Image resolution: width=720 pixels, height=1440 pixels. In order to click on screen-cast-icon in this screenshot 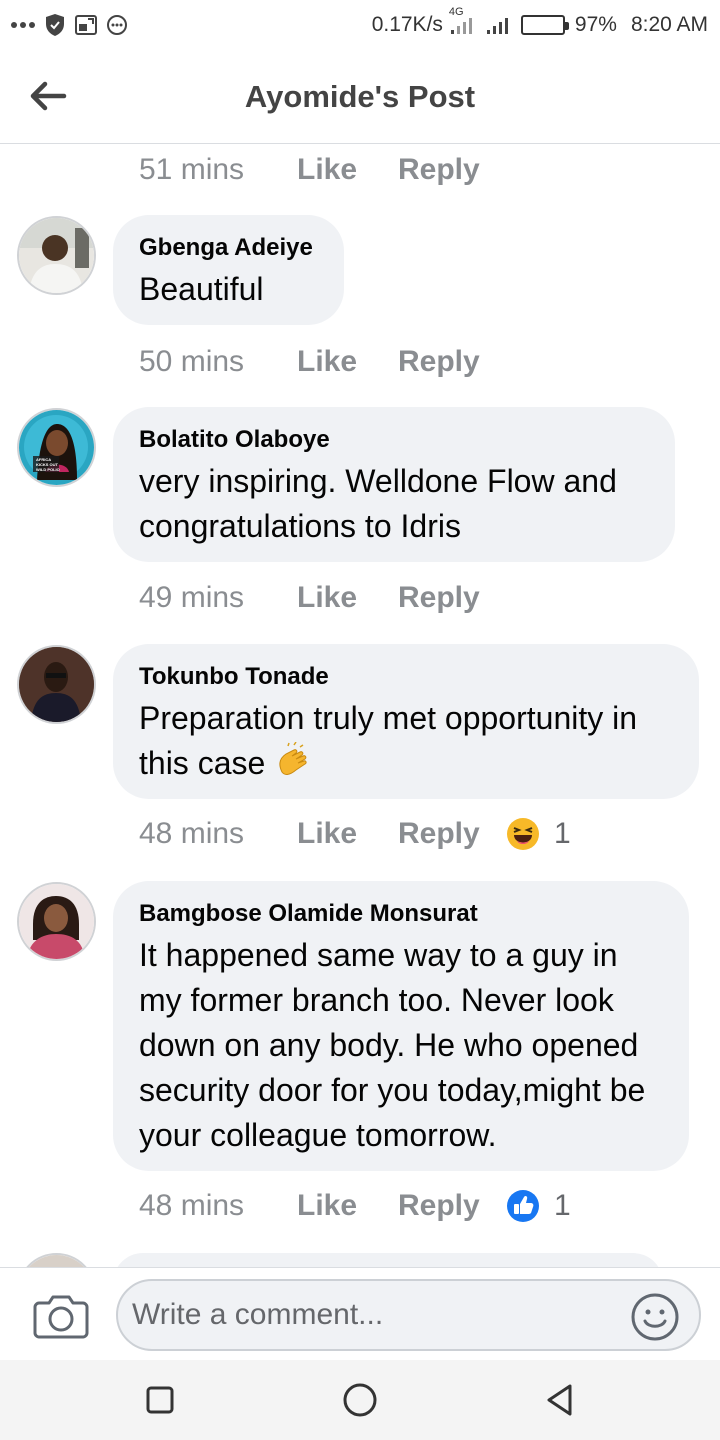, I will do `click(86, 25)`.